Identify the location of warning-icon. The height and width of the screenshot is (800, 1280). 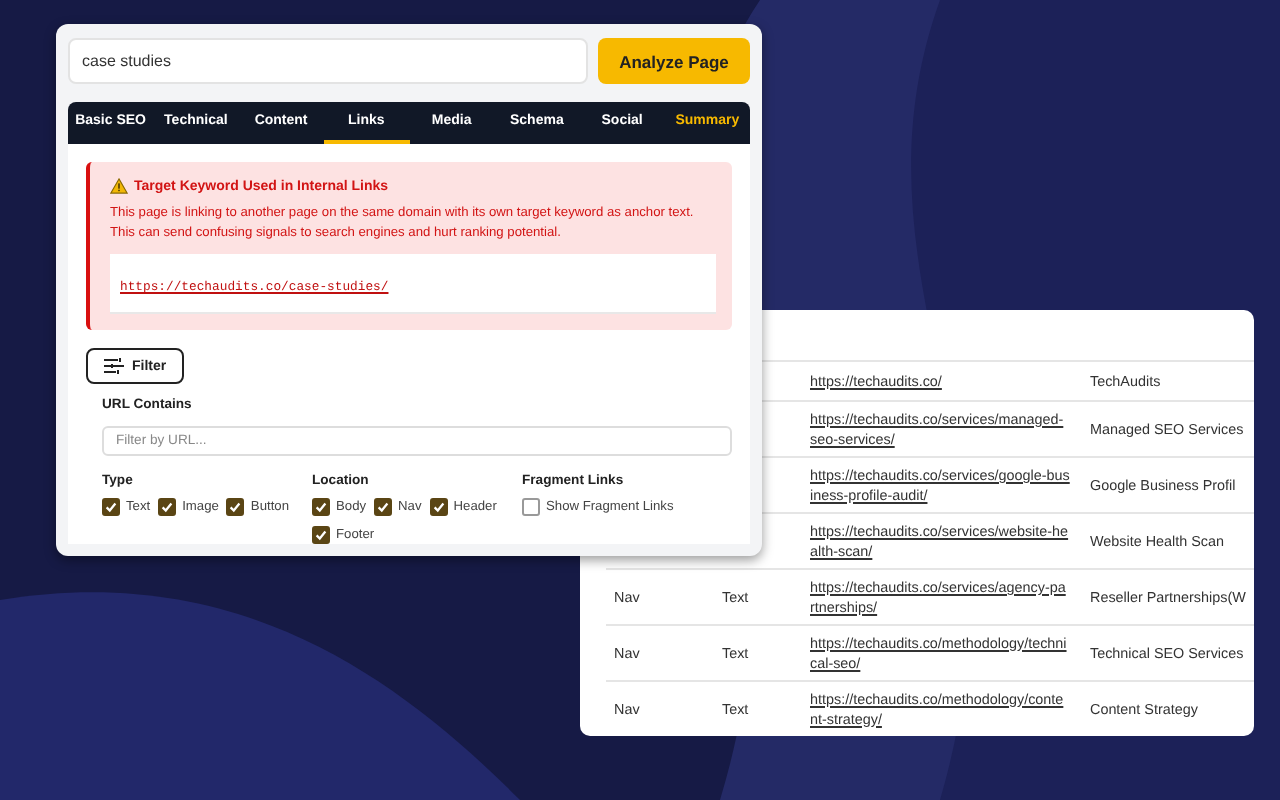
(119, 186).